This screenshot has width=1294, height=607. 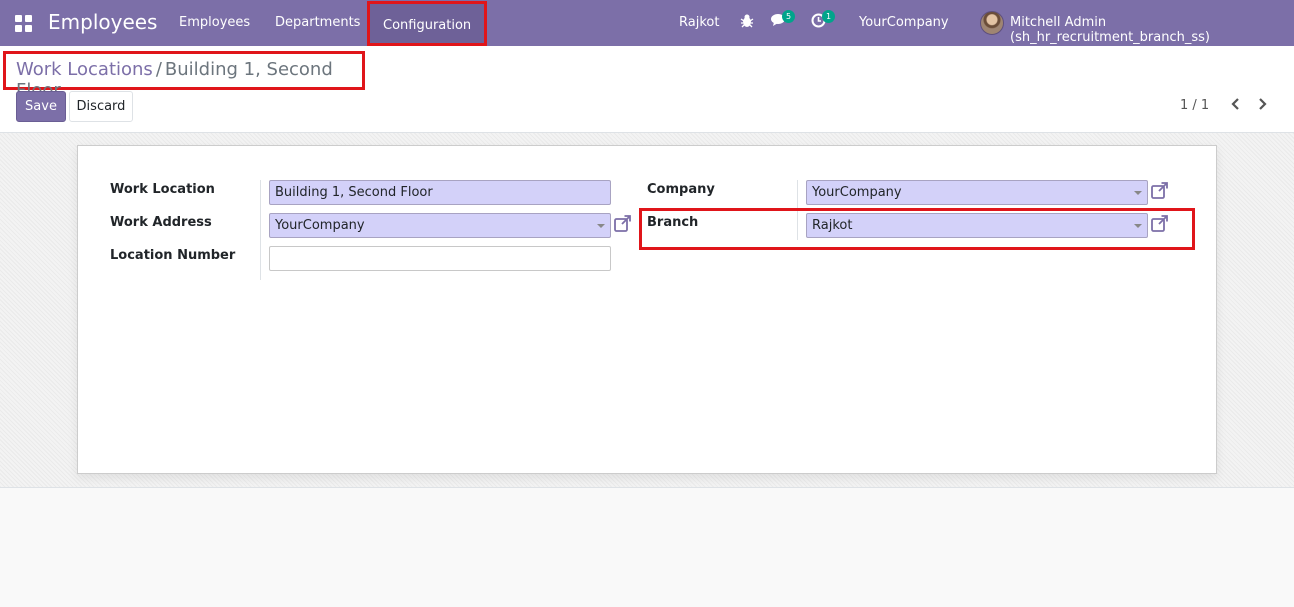 What do you see at coordinates (440, 225) in the screenshot?
I see `work-address-select: YourCompany` at bounding box center [440, 225].